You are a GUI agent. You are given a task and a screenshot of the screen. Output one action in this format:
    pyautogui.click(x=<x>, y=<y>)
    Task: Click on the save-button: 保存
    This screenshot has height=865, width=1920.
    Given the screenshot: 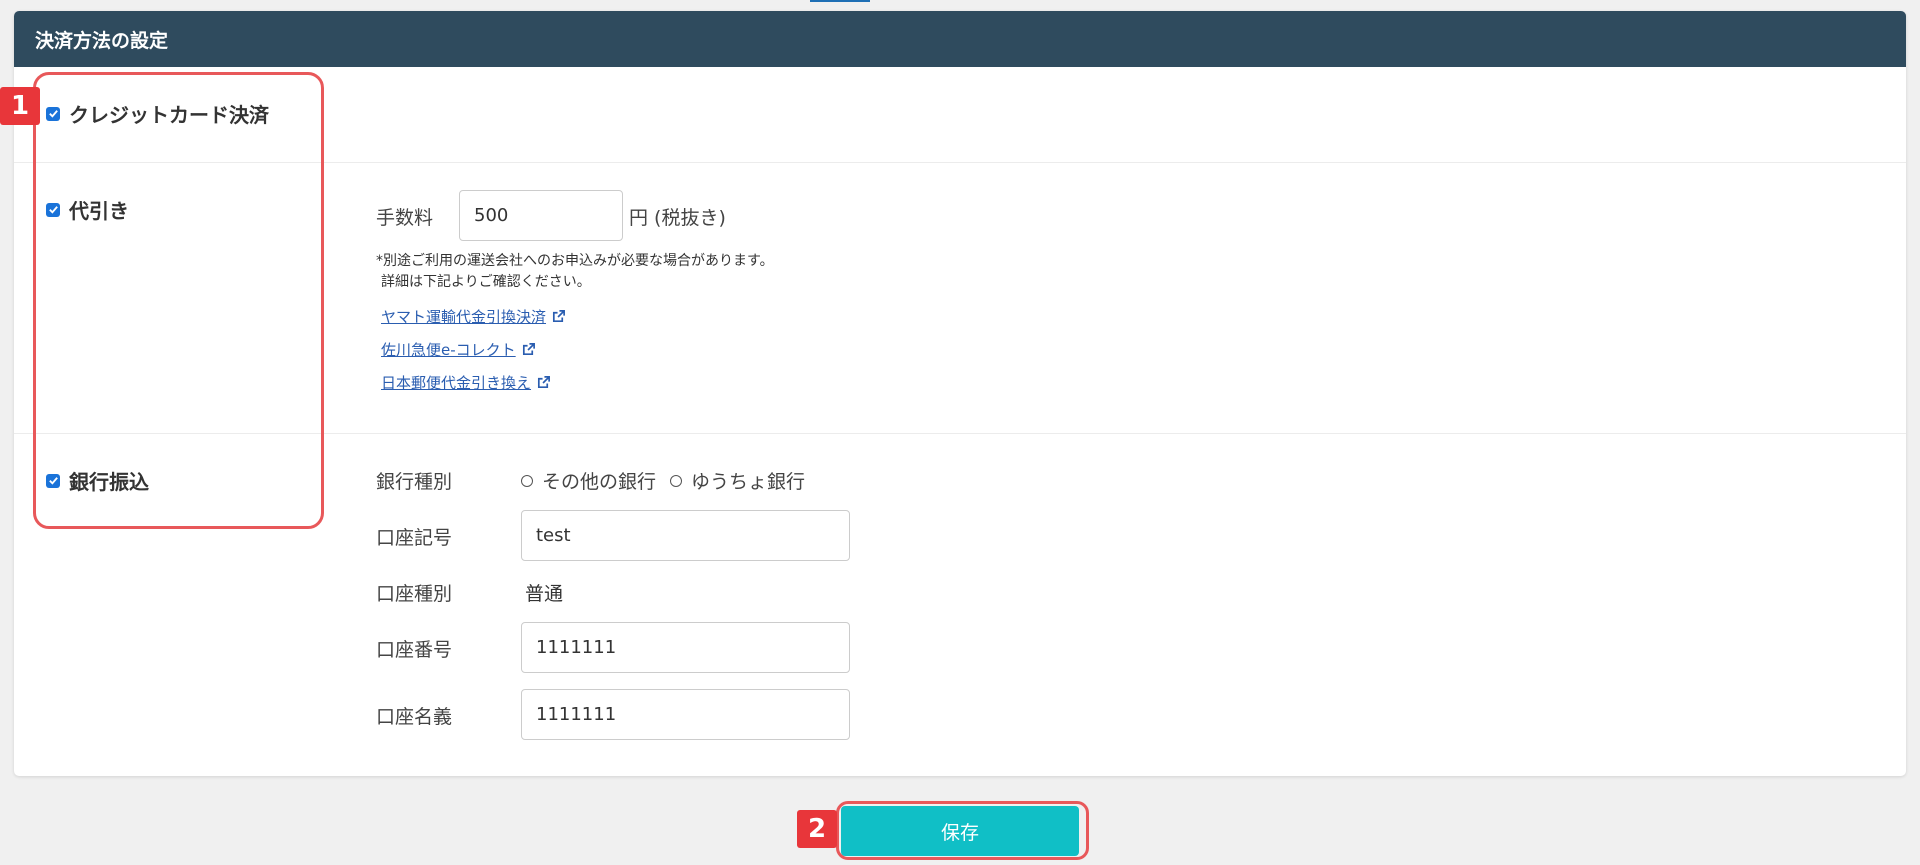 What is the action you would take?
    pyautogui.click(x=960, y=831)
    